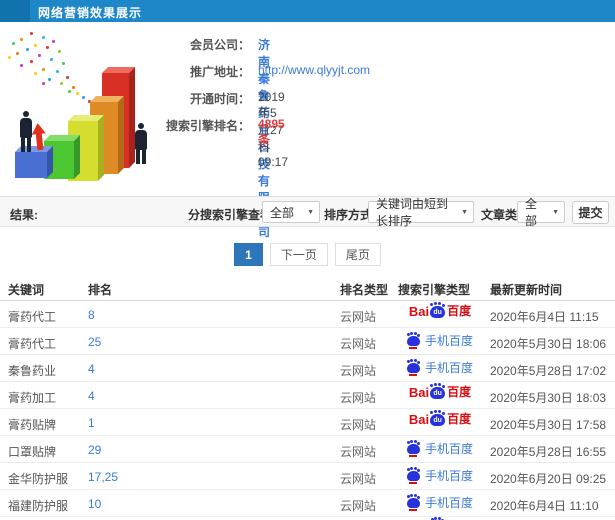  I want to click on promo-url-label: 推广地址：, so click(219, 72).